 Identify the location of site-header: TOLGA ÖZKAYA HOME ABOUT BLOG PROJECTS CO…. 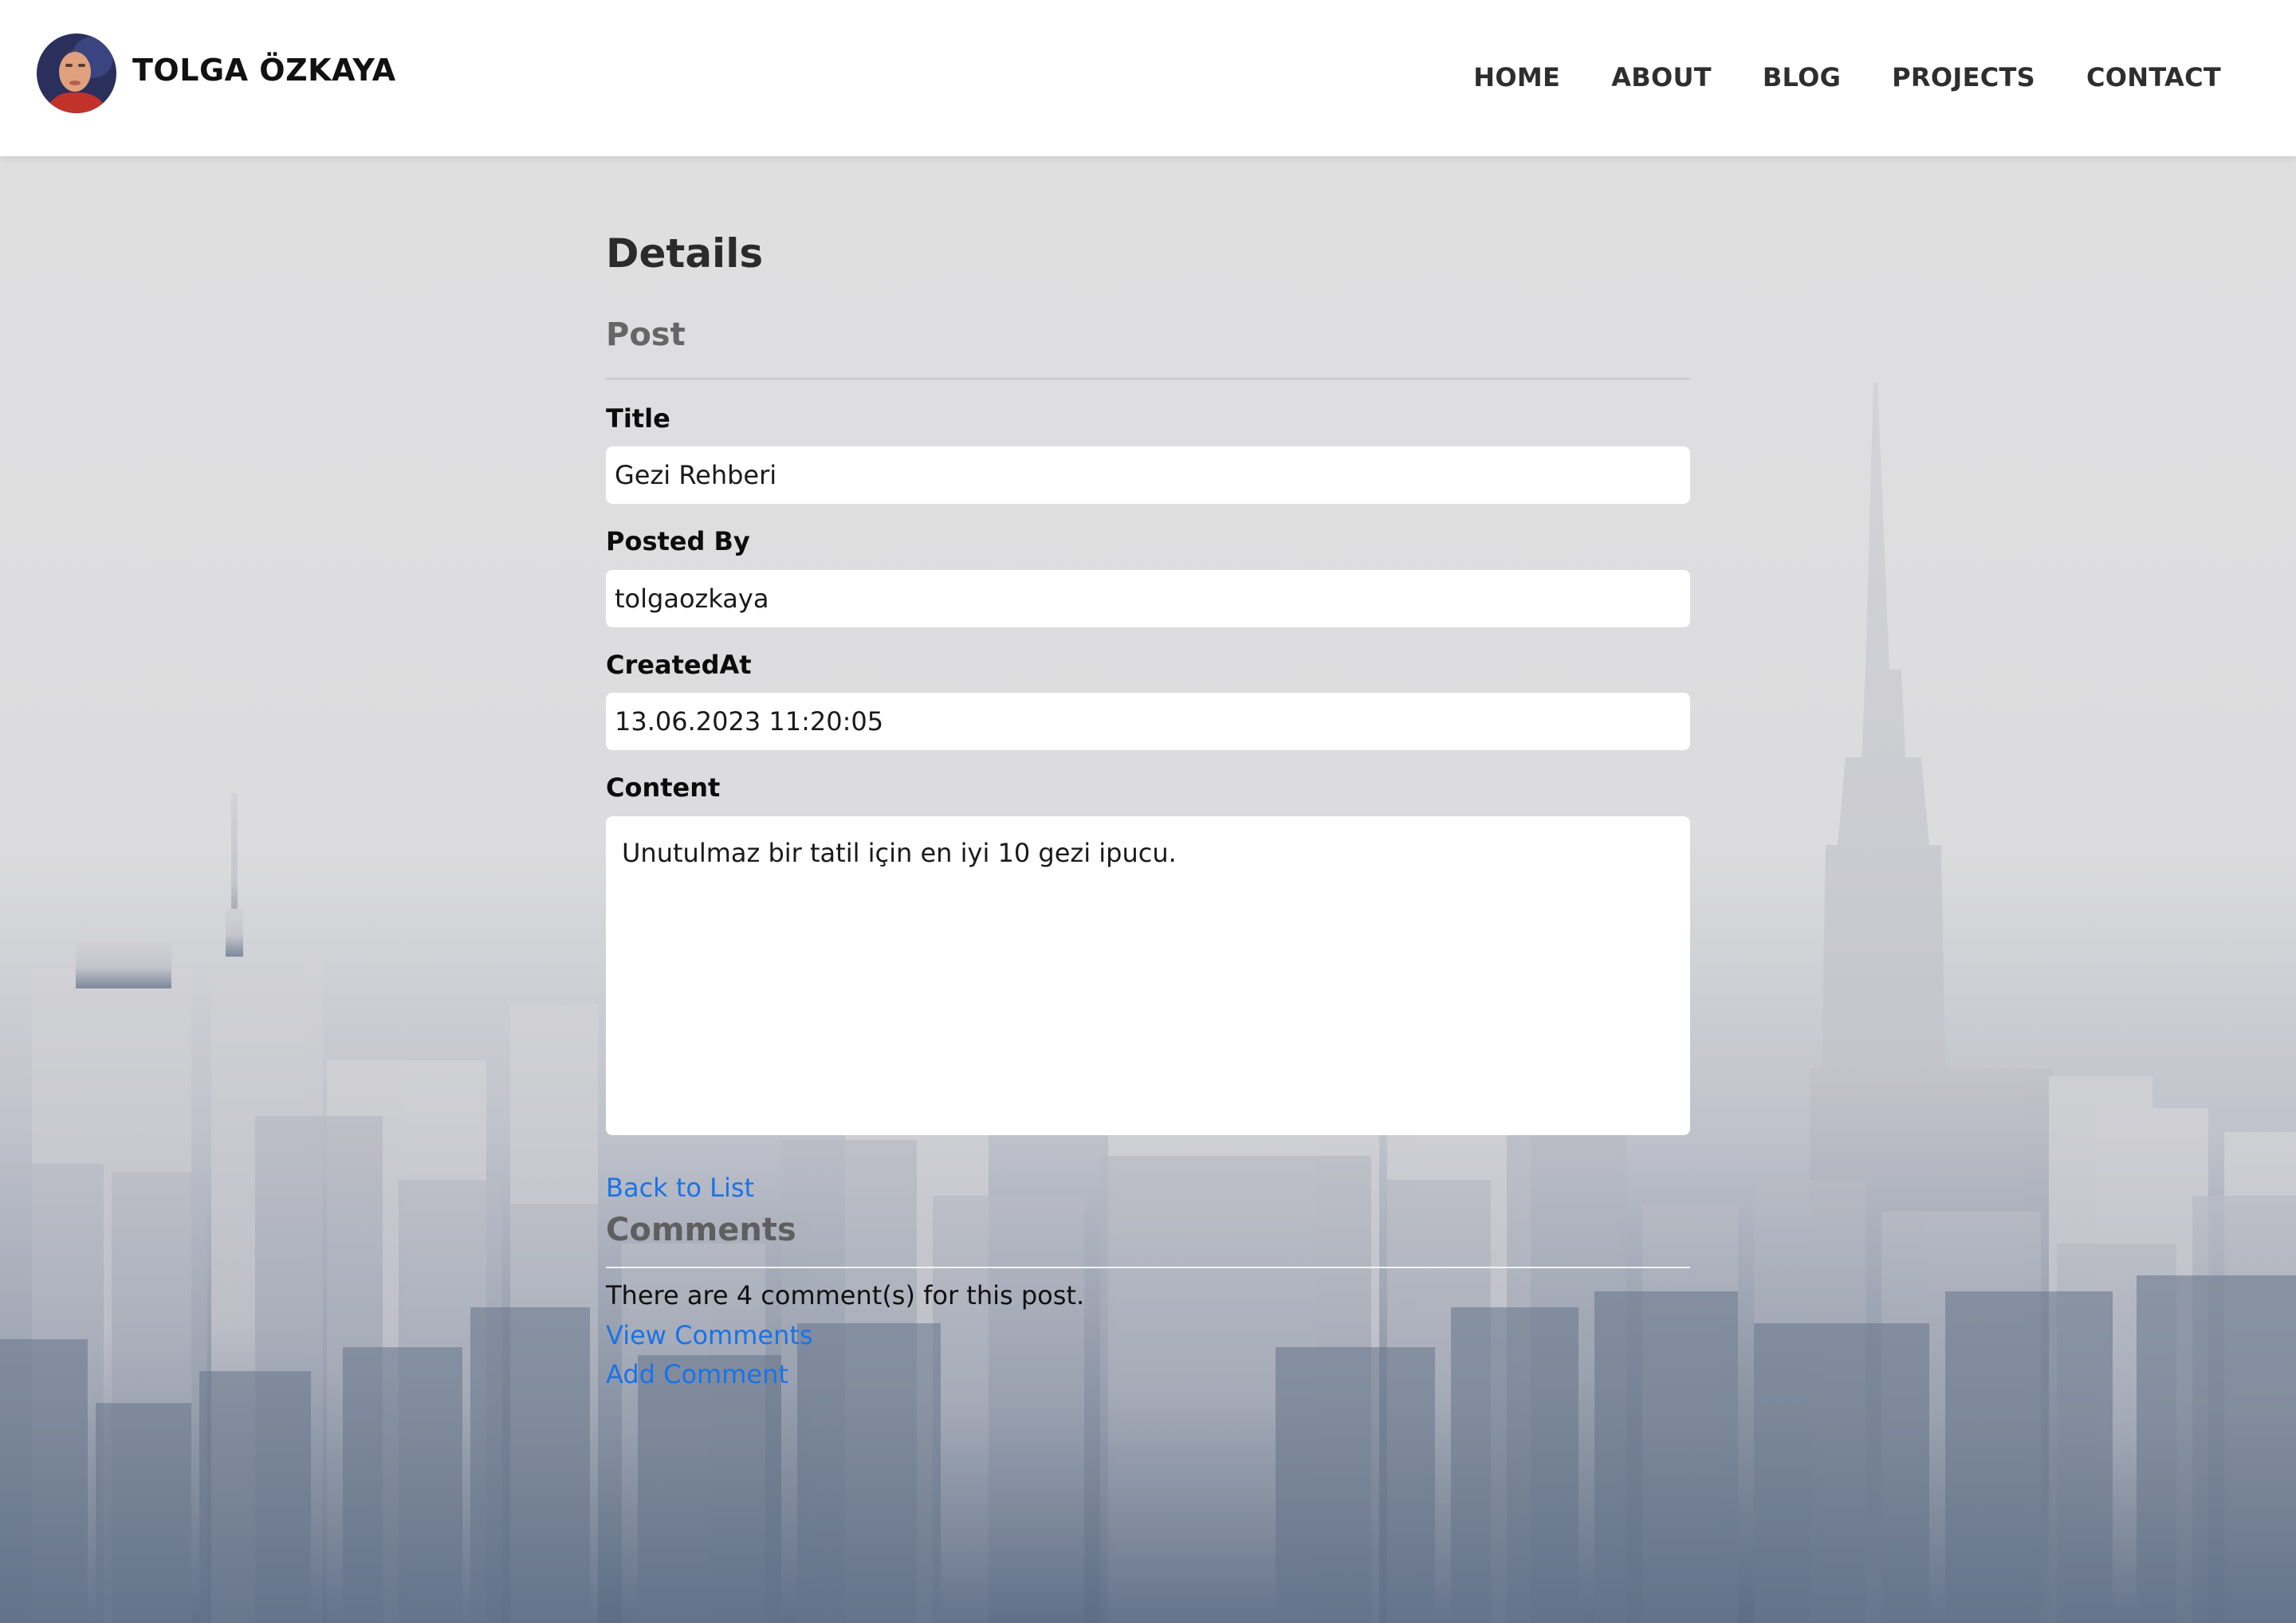
(1148, 78).